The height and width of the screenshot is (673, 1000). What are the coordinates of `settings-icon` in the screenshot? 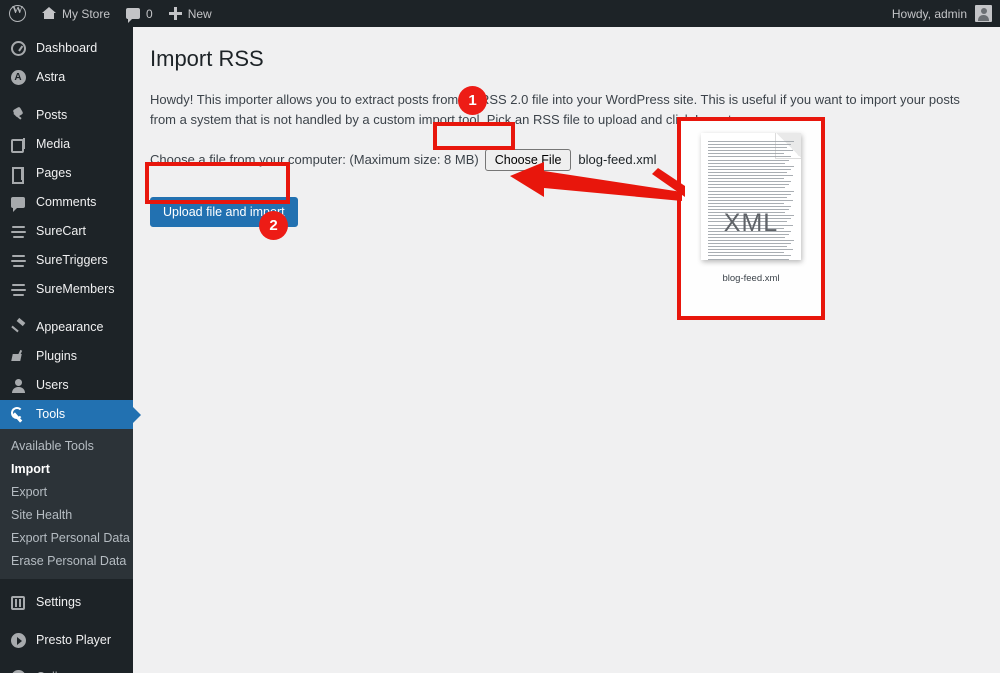 It's located at (18, 603).